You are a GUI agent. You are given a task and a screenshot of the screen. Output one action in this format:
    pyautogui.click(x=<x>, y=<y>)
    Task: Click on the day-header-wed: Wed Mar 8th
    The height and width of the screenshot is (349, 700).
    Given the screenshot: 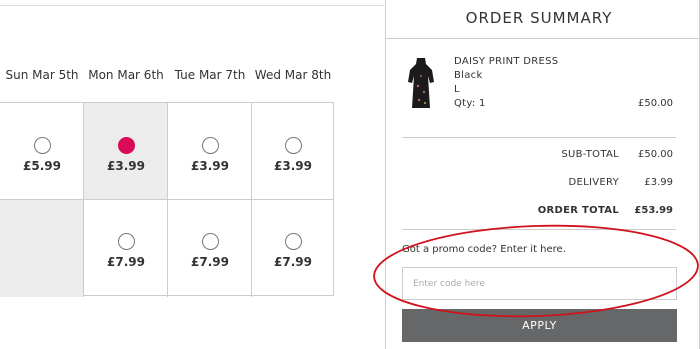 What is the action you would take?
    pyautogui.click(x=293, y=75)
    